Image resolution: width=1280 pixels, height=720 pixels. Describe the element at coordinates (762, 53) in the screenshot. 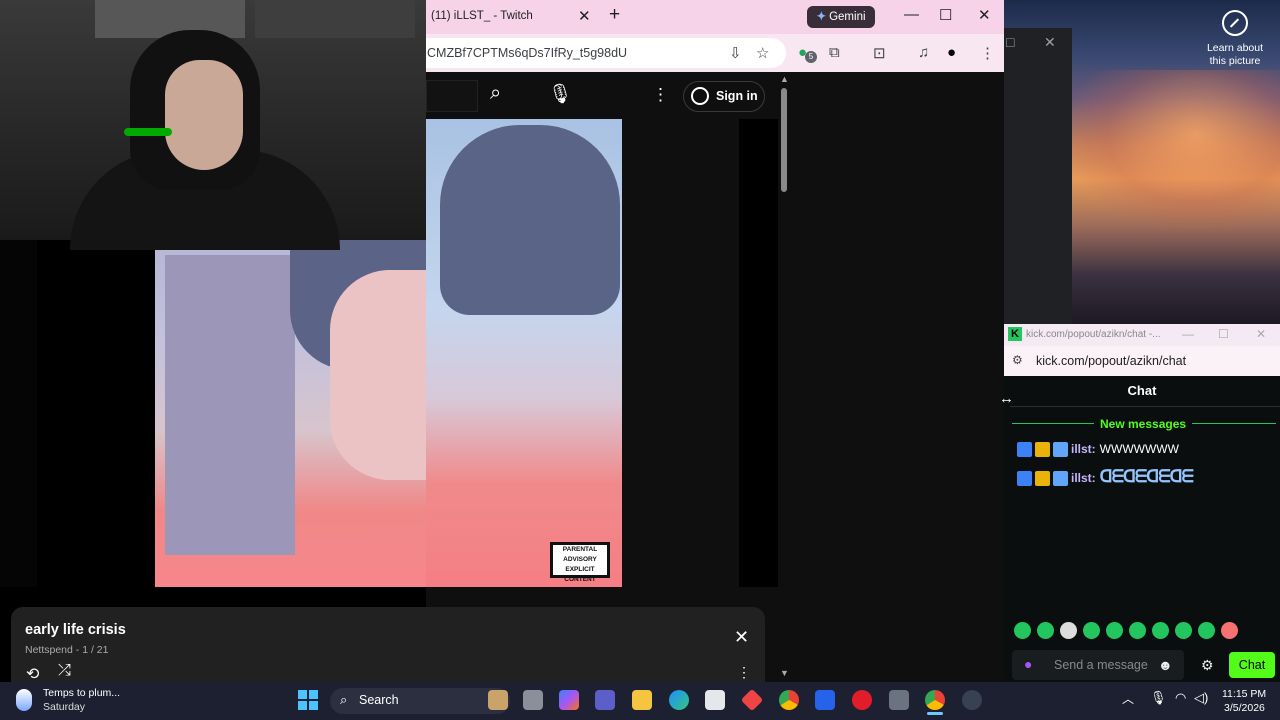

I see `bookmark-star-icon: ☆` at that location.